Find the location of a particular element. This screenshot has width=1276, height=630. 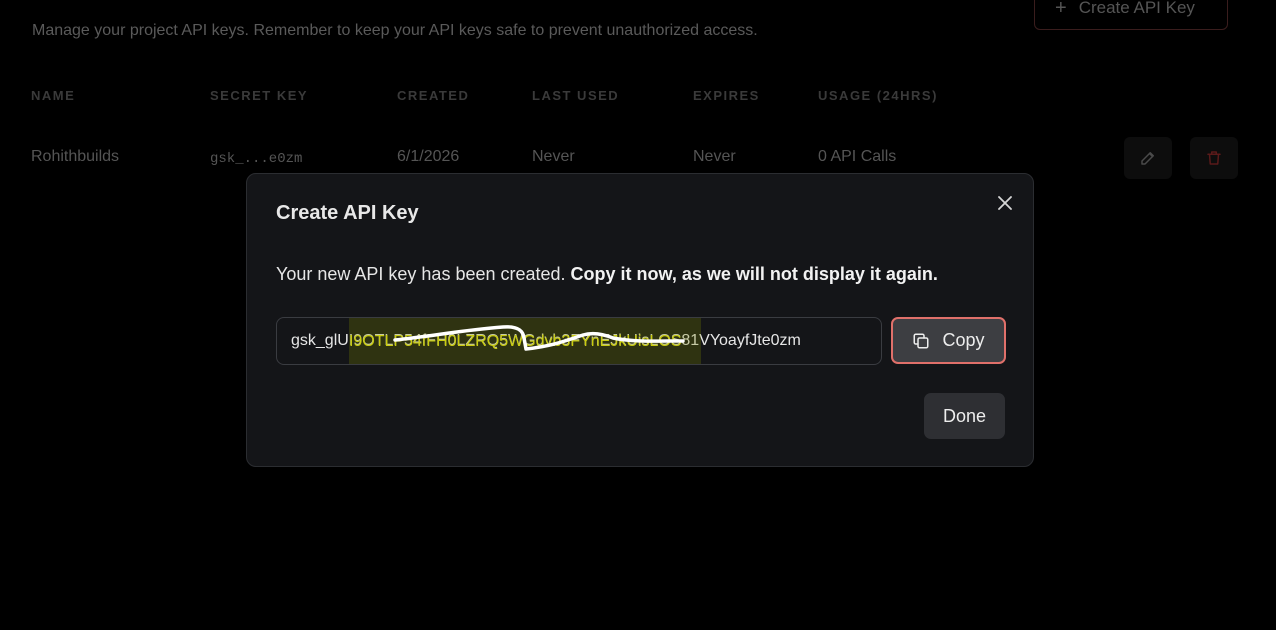

close-dialog-button is located at coordinates (1005, 203).